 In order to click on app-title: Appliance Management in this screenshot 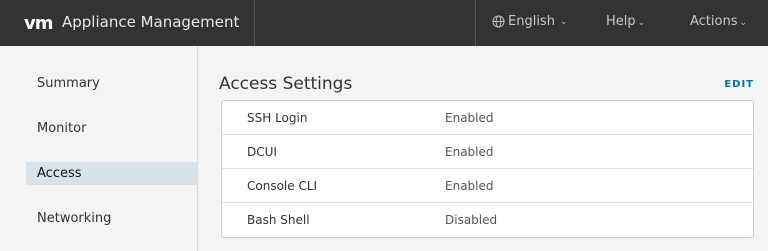, I will do `click(151, 22)`.